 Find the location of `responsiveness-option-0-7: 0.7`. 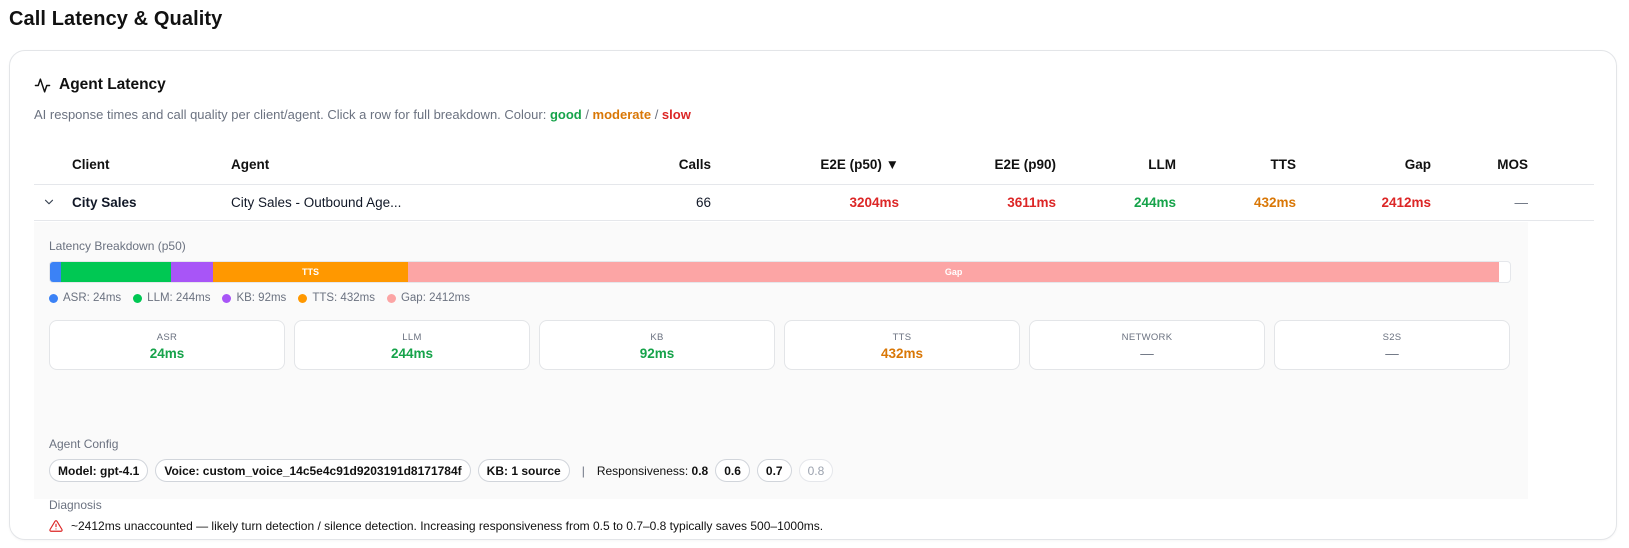

responsiveness-option-0-7: 0.7 is located at coordinates (774, 470).